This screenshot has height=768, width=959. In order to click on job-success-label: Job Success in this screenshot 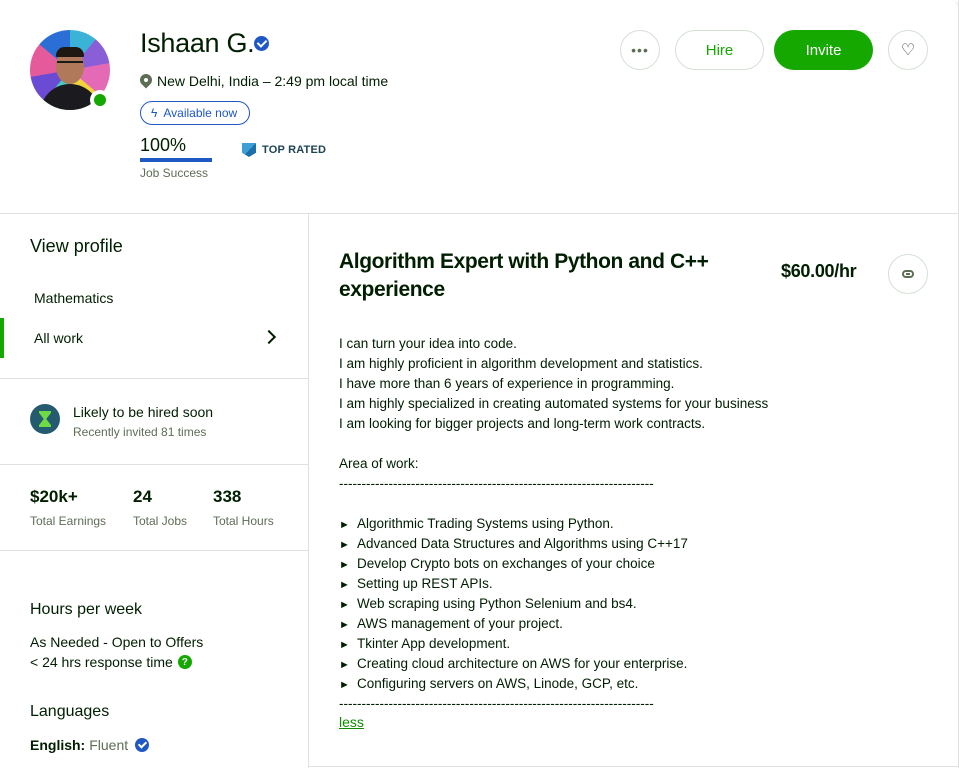, I will do `click(174, 173)`.